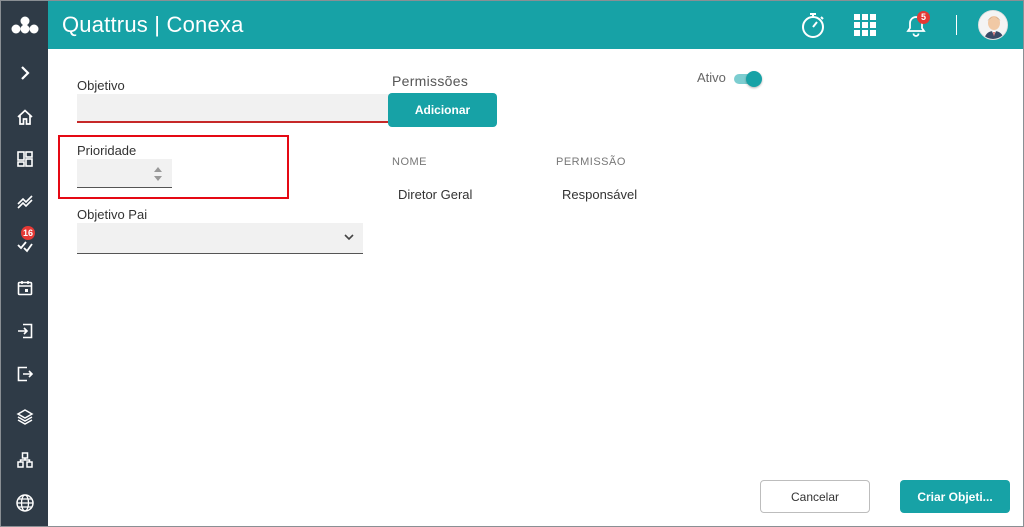 The width and height of the screenshot is (1024, 527). What do you see at coordinates (916, 25) in the screenshot?
I see `notifications-button: 5` at bounding box center [916, 25].